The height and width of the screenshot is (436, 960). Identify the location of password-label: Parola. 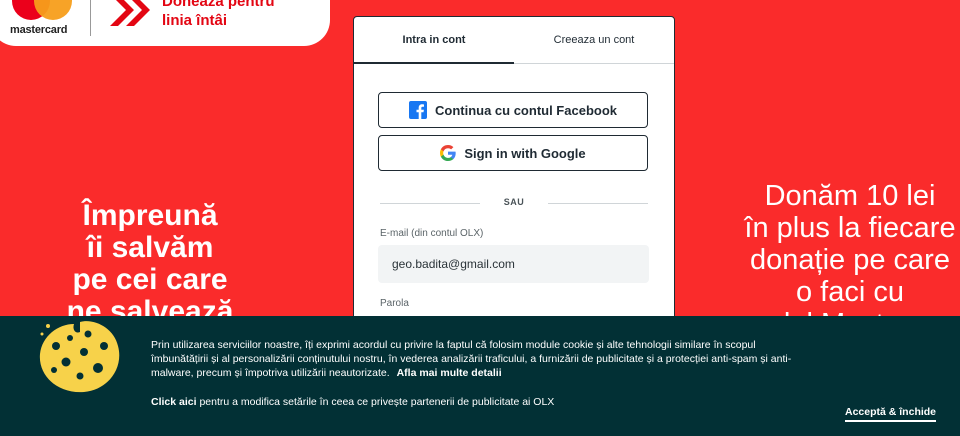
(394, 303).